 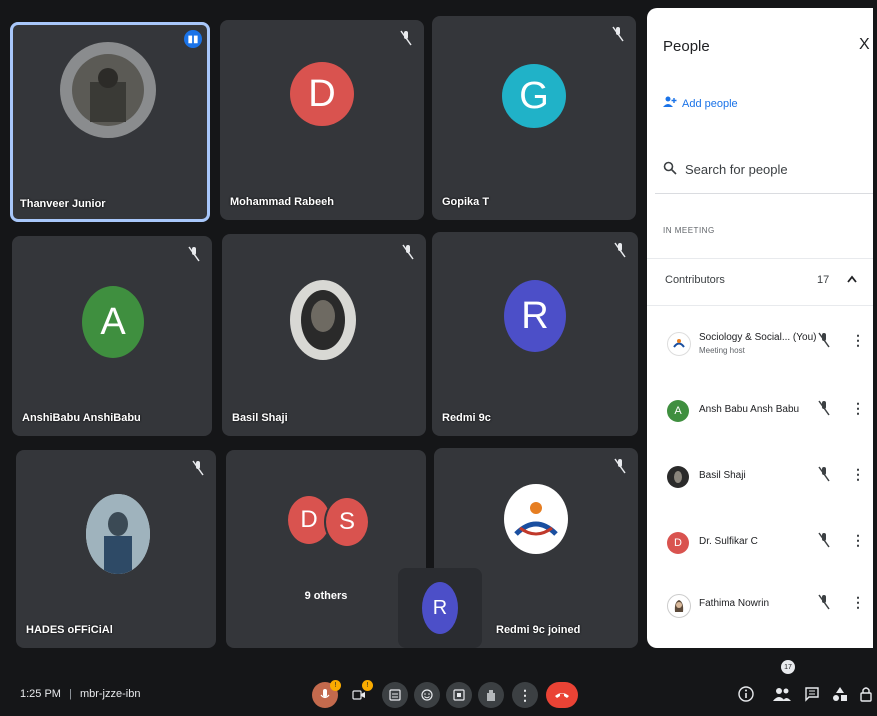 I want to click on participant-name: Redmi 9c joined, so click(x=538, y=630).